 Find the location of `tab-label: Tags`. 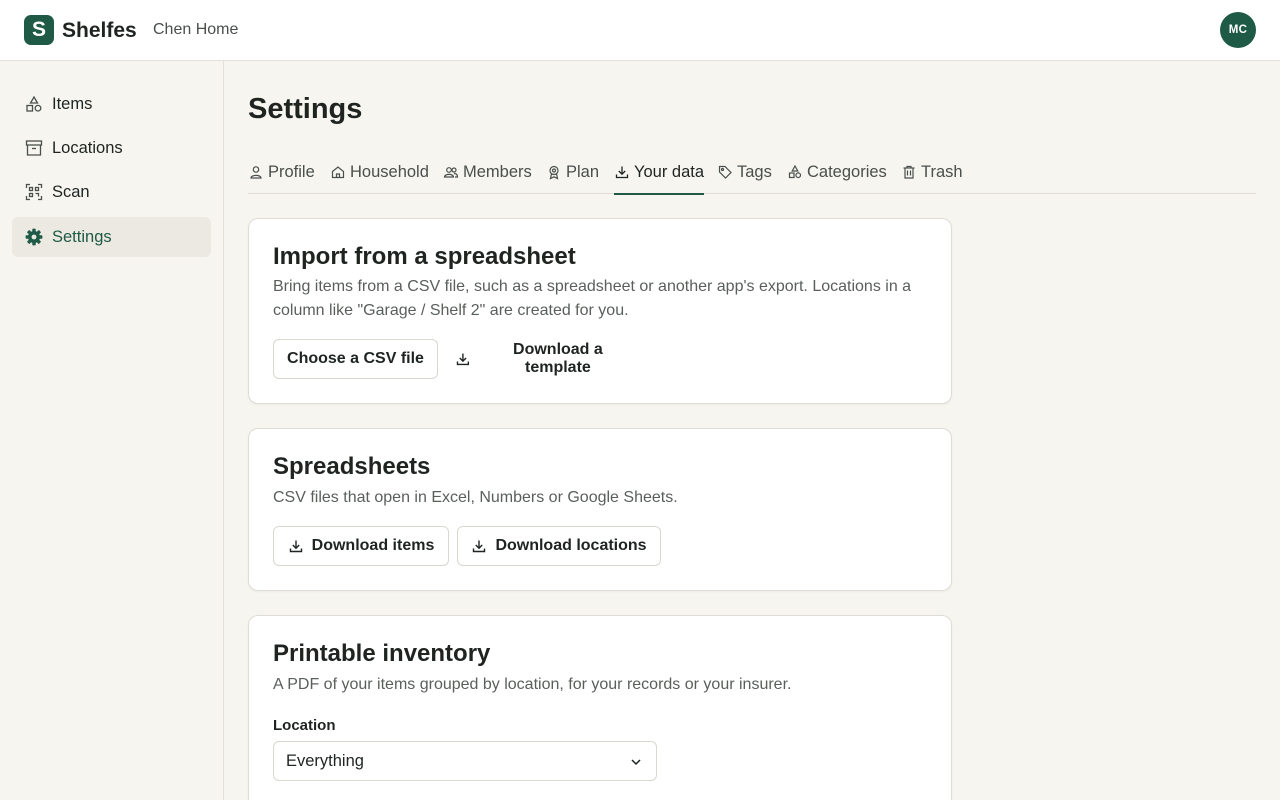

tab-label: Tags is located at coordinates (754, 171).